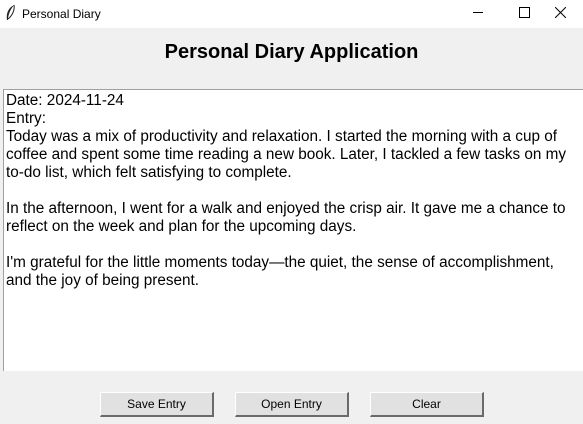 The width and height of the screenshot is (583, 424). I want to click on maximize-icon, so click(524, 12).